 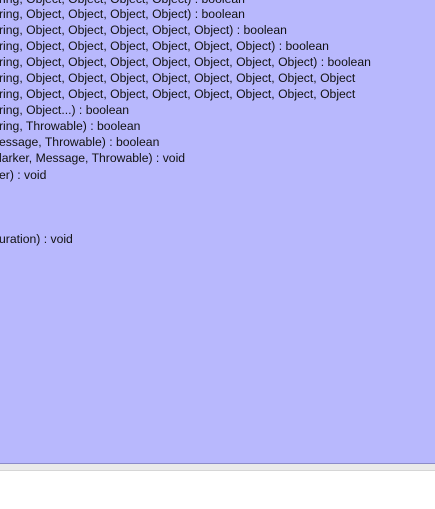 I want to click on completion-item: larker, Message, Throwable) : void, so click(x=92, y=158).